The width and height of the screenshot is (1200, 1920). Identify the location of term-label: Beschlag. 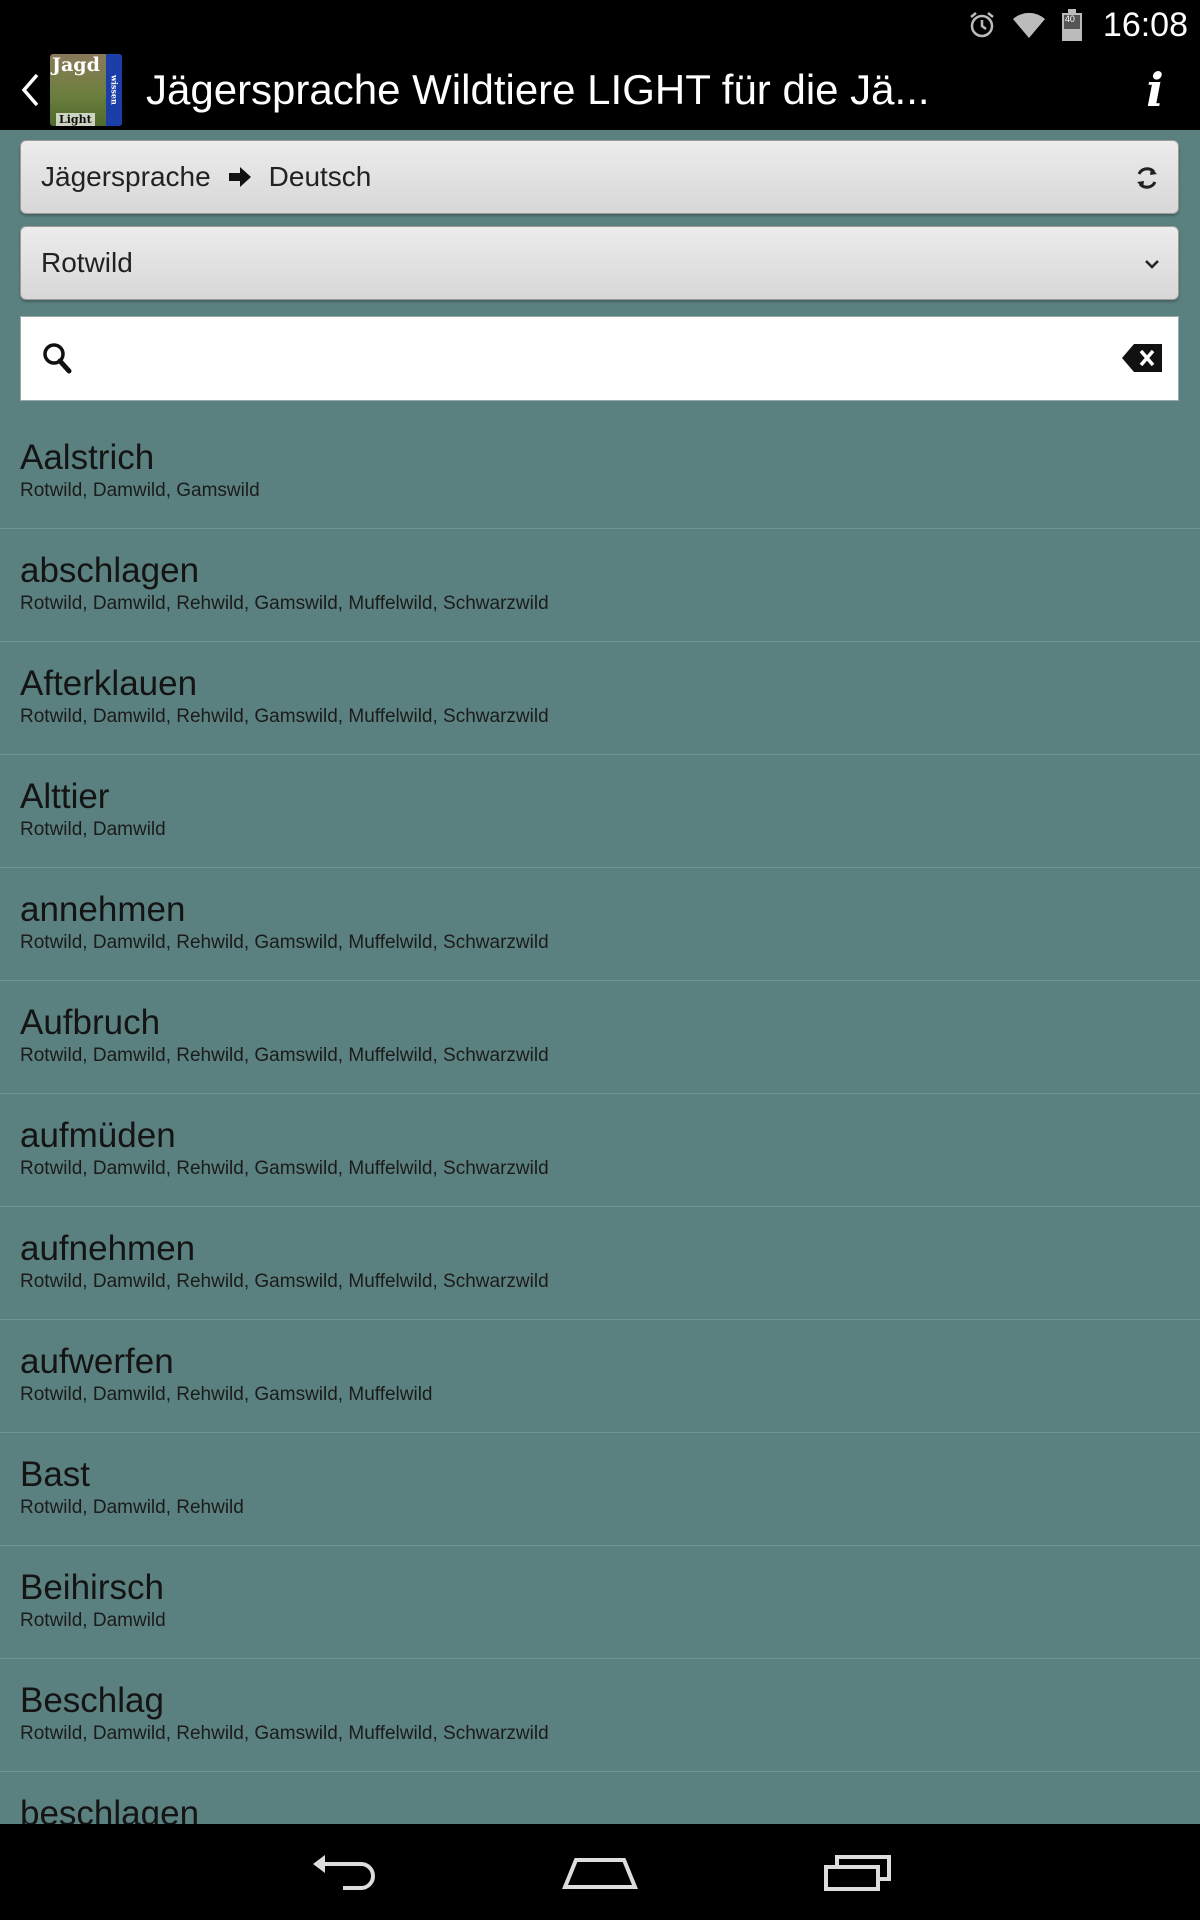
(92, 1700).